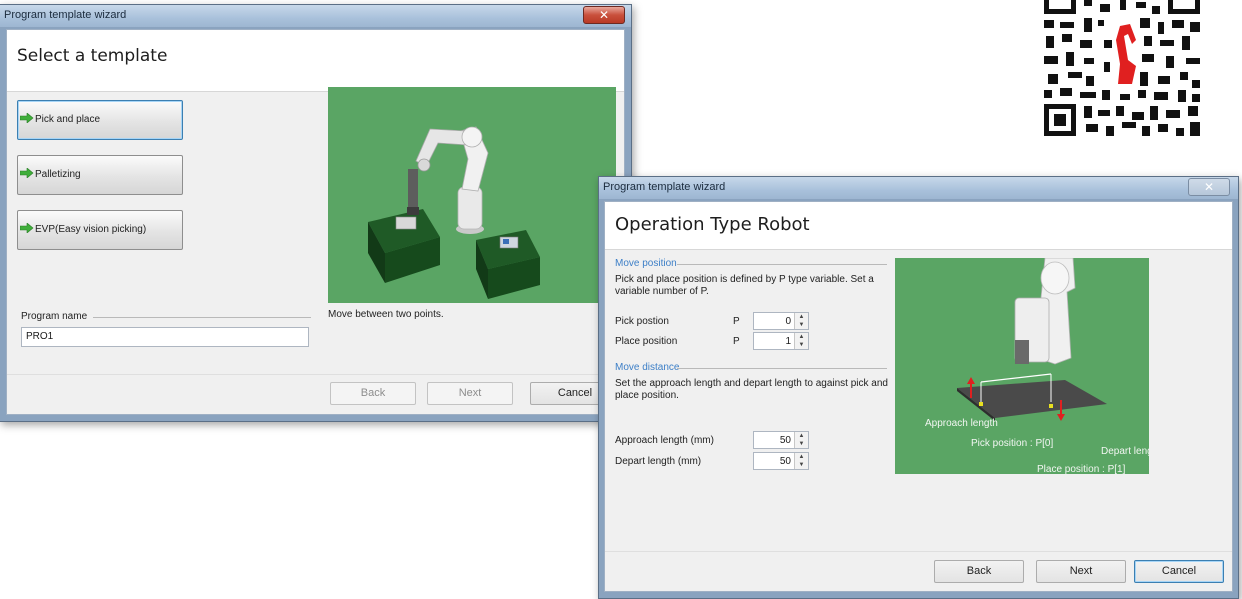  I want to click on template-evp-button: EVP(Easy vision picking), so click(100, 230).